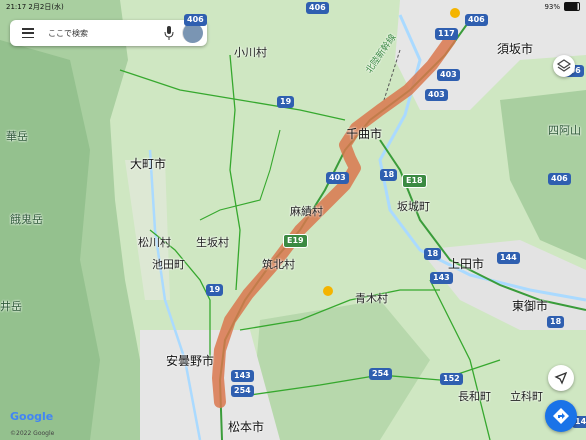  I want to click on route-shield: 152, so click(451, 379).